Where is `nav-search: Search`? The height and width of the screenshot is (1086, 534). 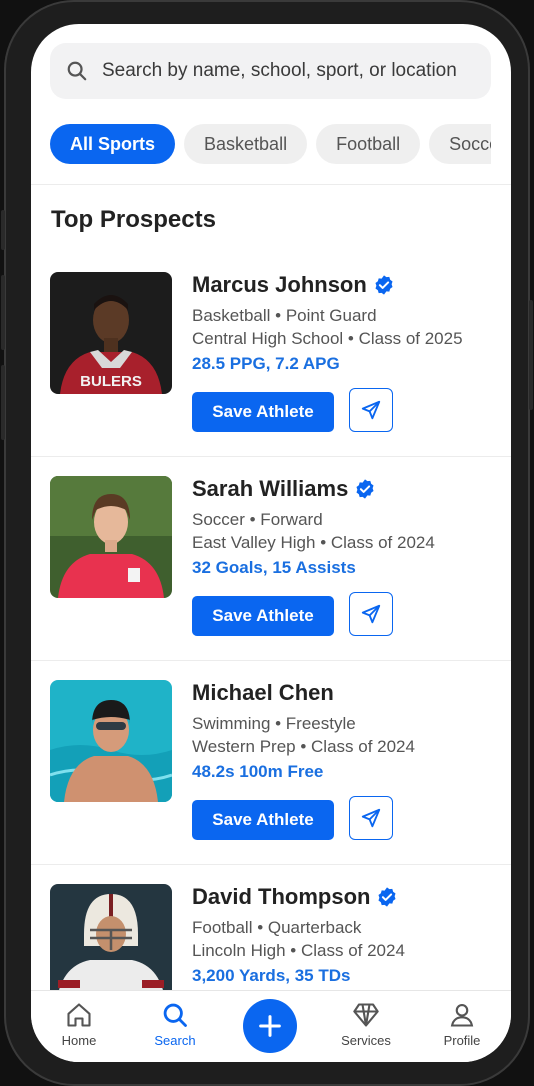
nav-search: Search is located at coordinates (175, 1024).